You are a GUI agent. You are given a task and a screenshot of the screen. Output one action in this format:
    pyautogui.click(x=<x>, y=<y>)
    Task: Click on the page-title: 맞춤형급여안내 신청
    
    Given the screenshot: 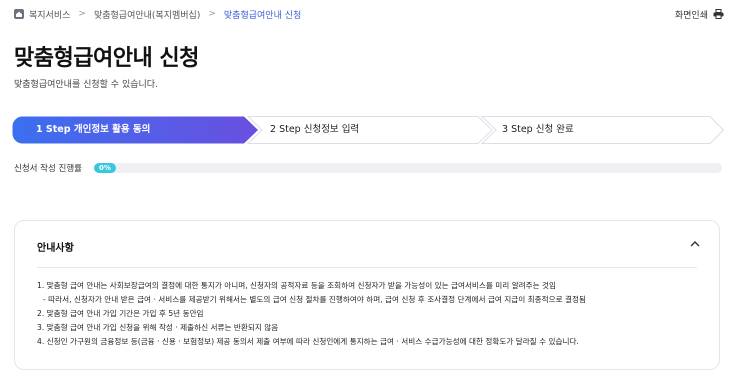 What is the action you would take?
    pyautogui.click(x=106, y=58)
    